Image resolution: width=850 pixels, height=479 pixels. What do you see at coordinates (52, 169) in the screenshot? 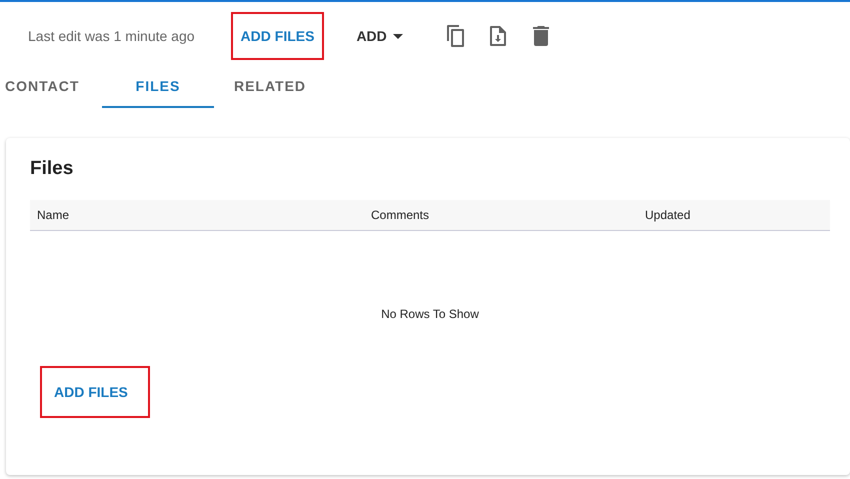
I see `card-title: Files` at bounding box center [52, 169].